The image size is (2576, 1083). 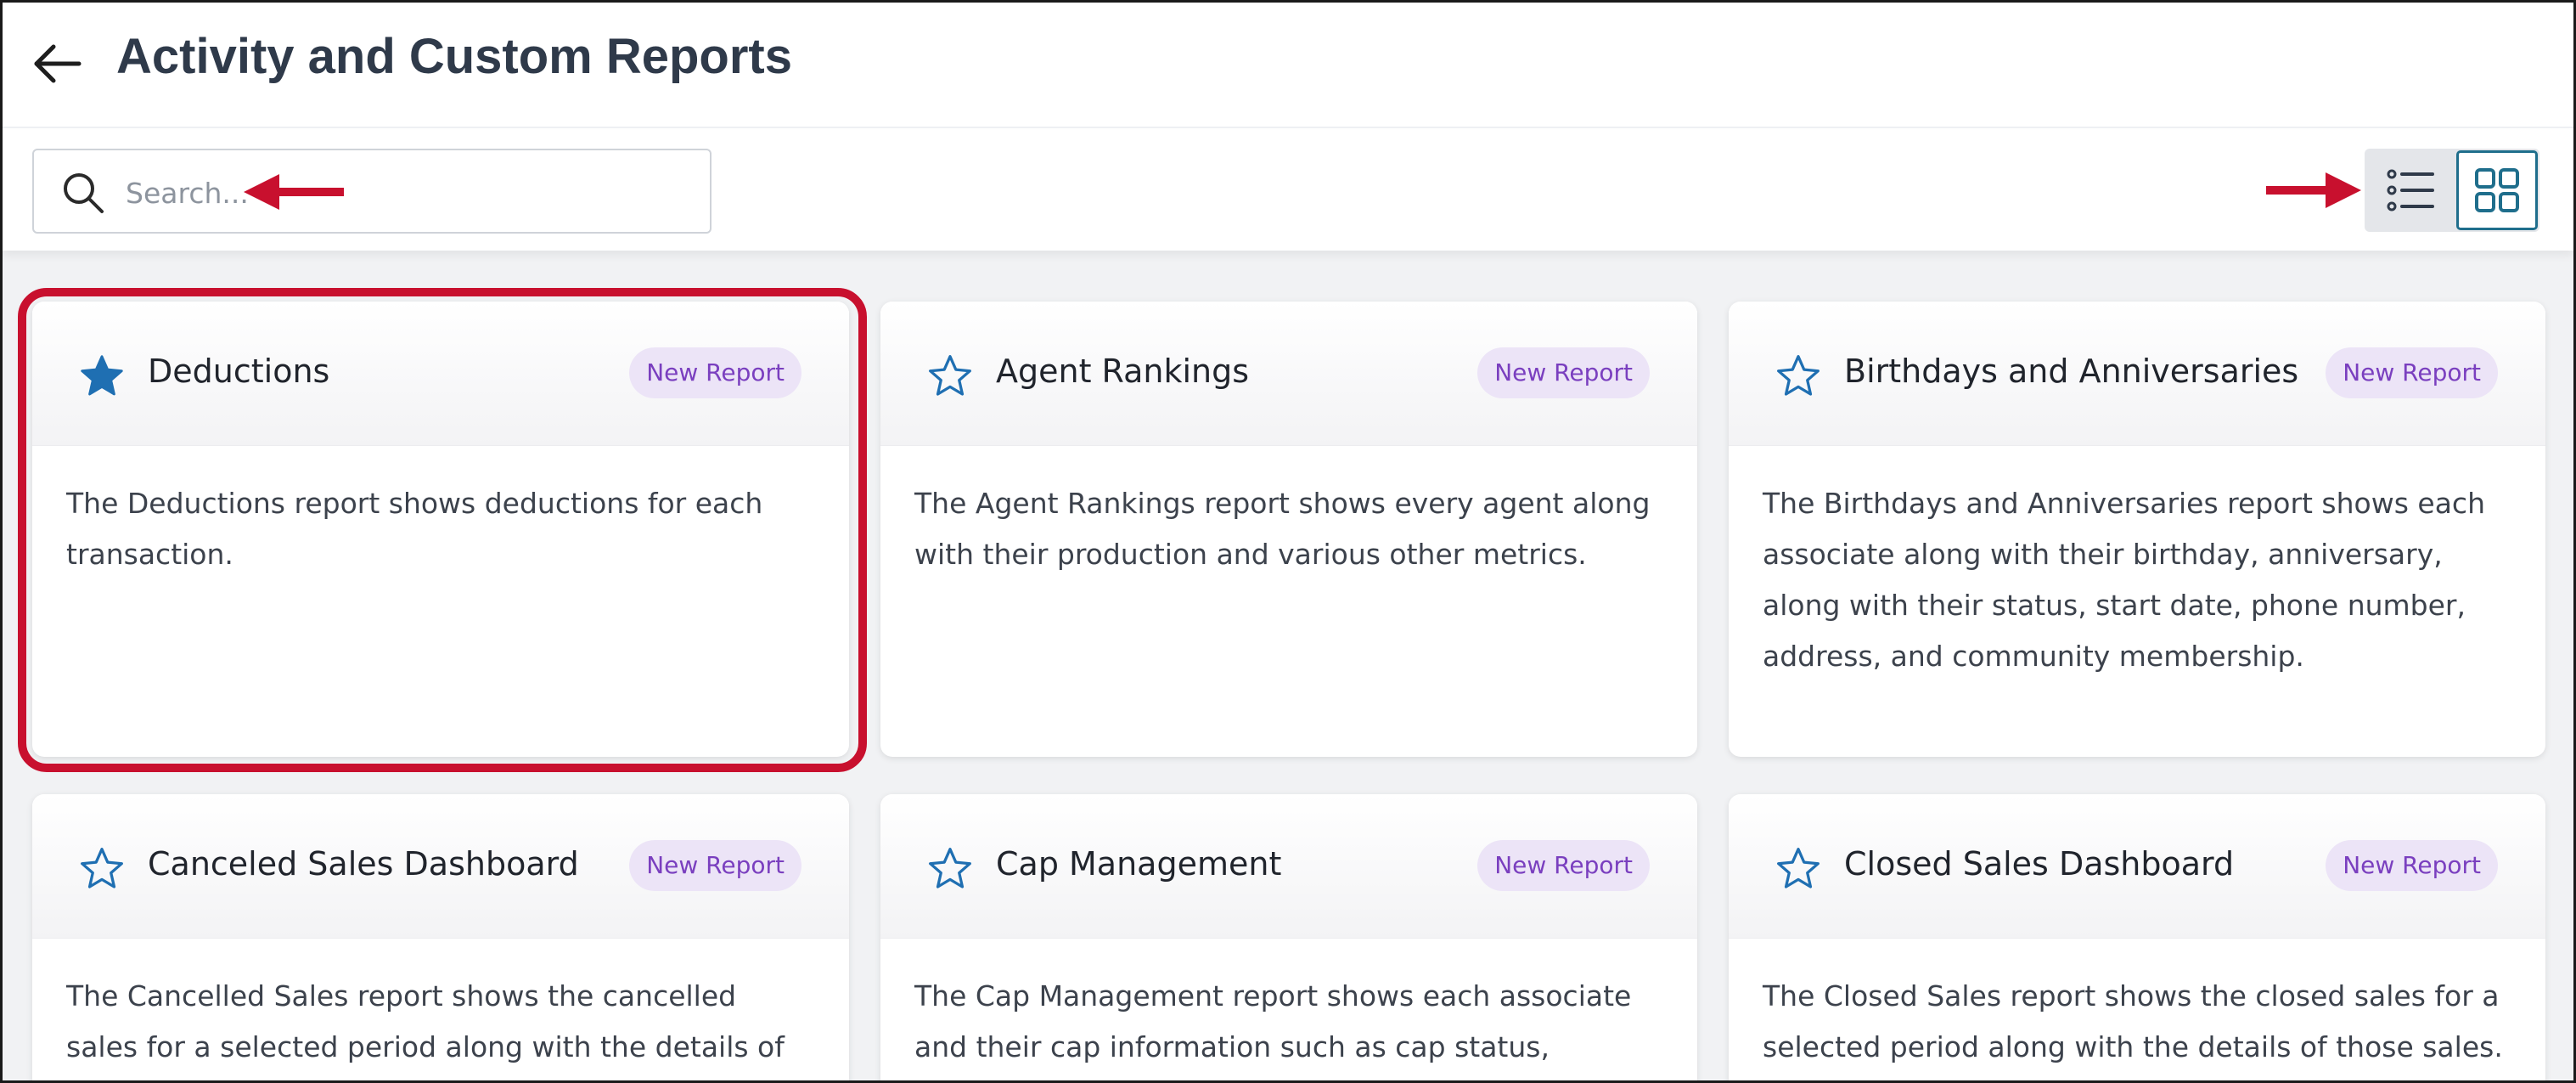 What do you see at coordinates (2071, 371) in the screenshot?
I see `card-title: Birthdays and Anniversaries` at bounding box center [2071, 371].